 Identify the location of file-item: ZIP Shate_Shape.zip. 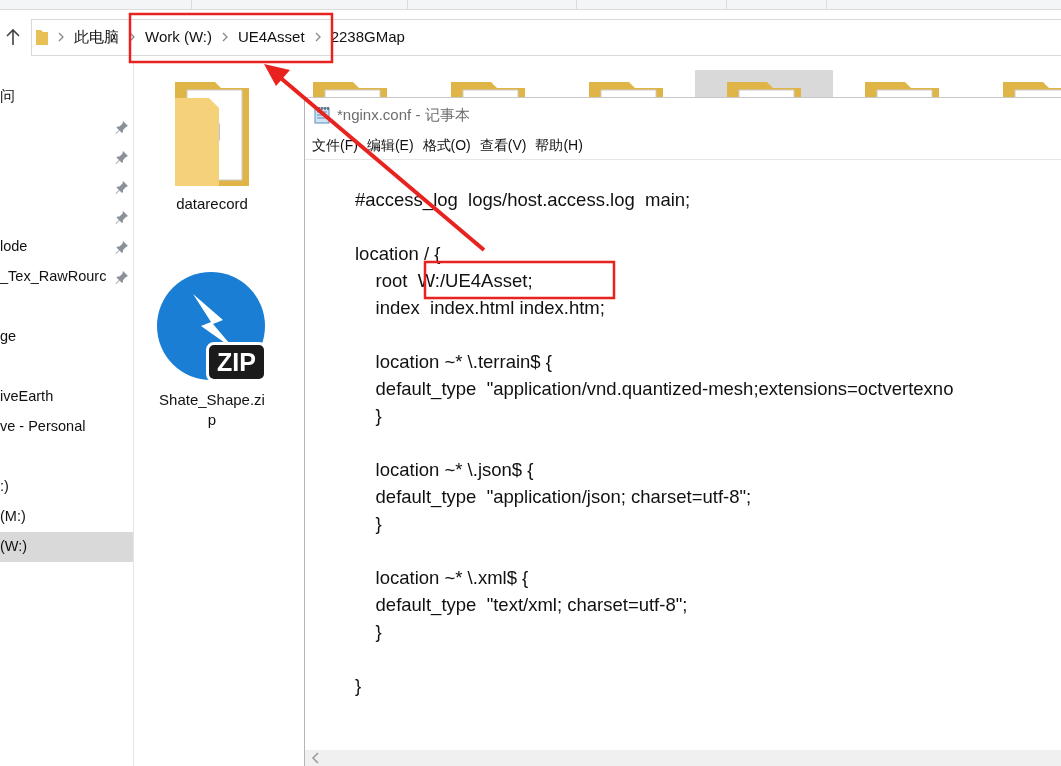
(212, 345).